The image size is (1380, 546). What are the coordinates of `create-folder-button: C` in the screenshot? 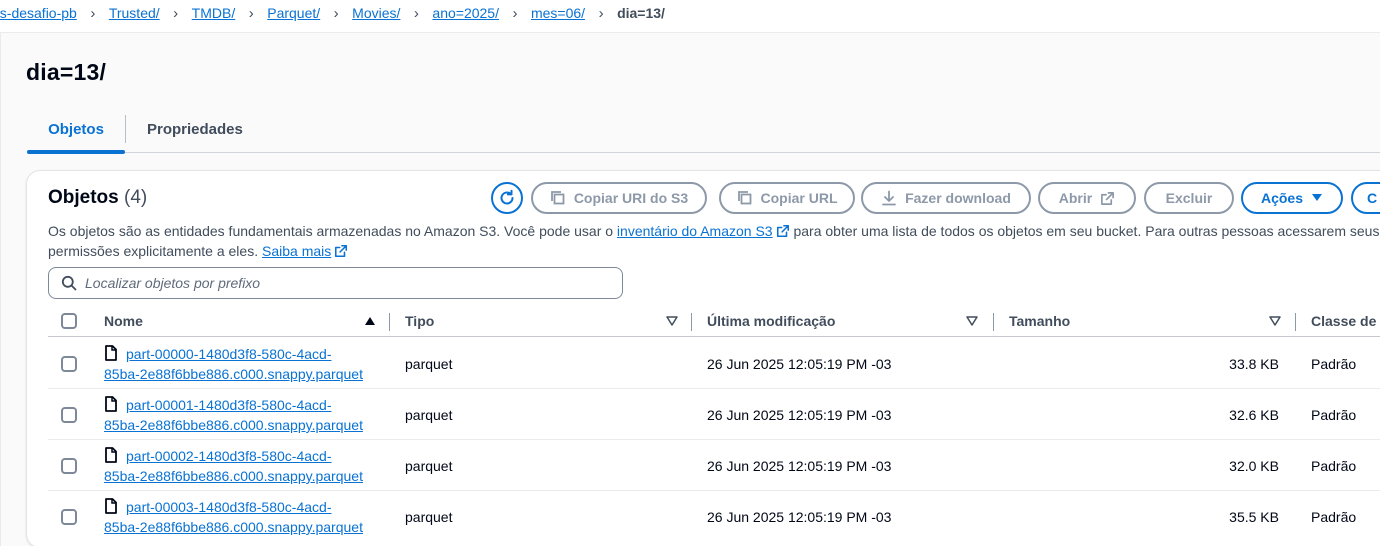 It's located at (1365, 198).